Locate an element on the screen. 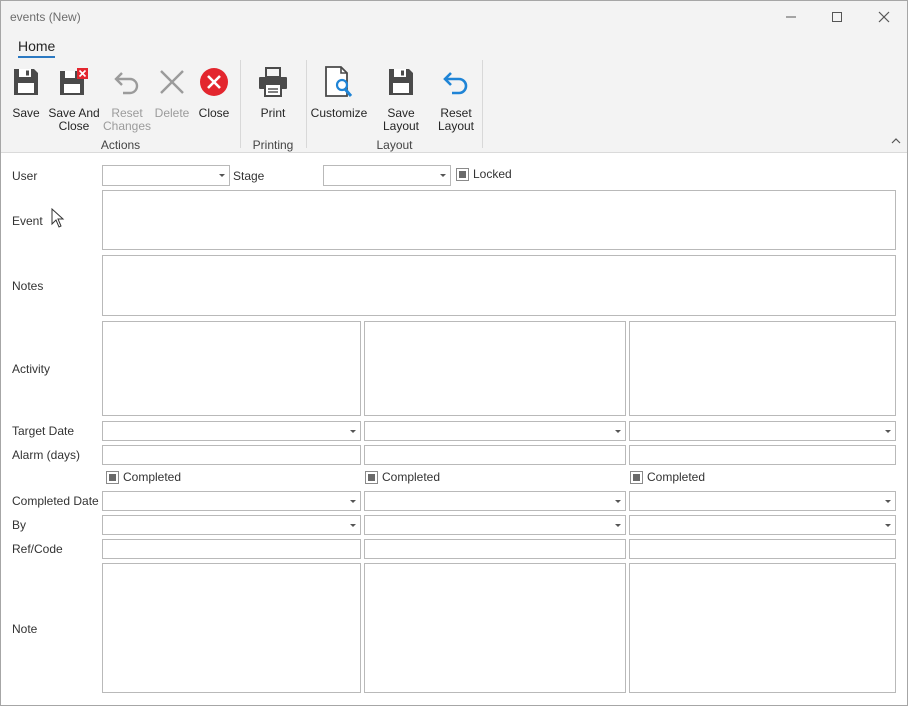  window-title: events (New) is located at coordinates (45, 17).